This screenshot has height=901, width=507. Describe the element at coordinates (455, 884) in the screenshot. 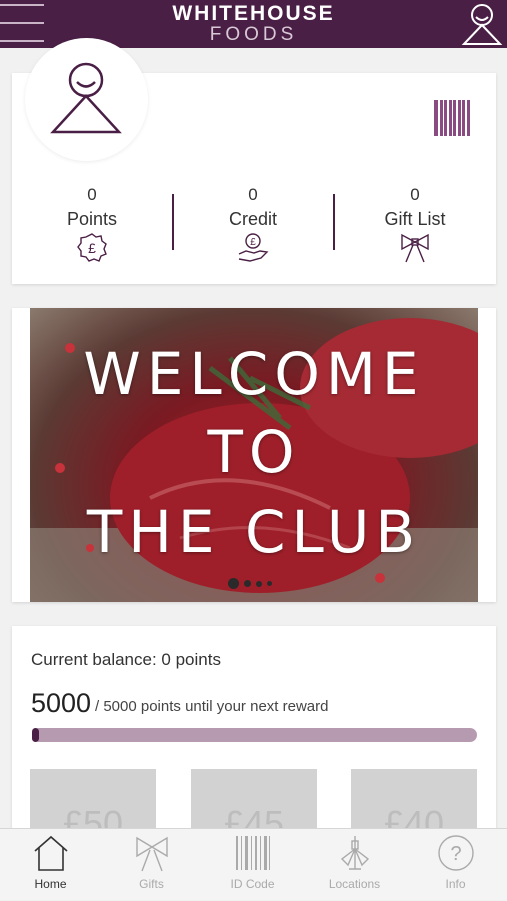

I see `tab-info-label: Info` at that location.